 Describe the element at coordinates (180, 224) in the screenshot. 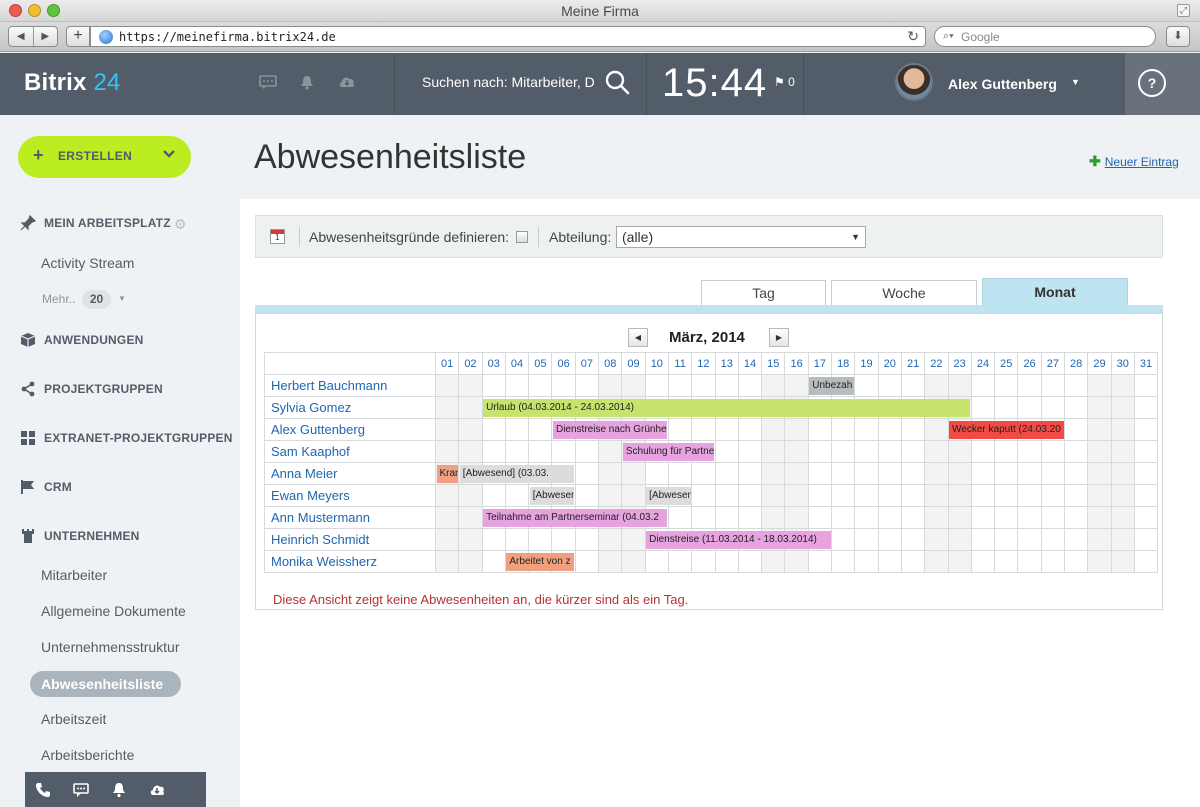

I see `gear-icon: ⚙` at that location.